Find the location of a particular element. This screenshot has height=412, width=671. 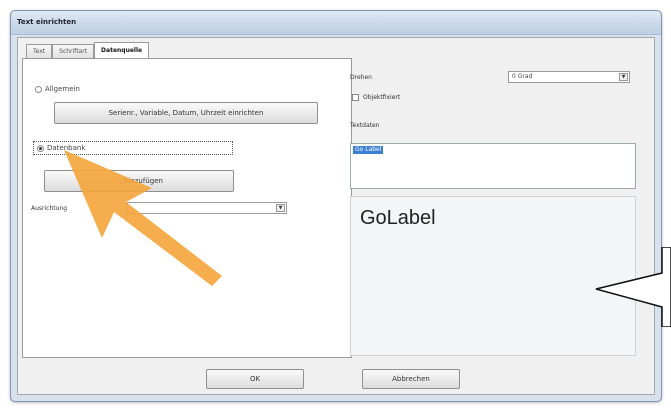

annotation-arrow-shape is located at coordinates (143, 218).